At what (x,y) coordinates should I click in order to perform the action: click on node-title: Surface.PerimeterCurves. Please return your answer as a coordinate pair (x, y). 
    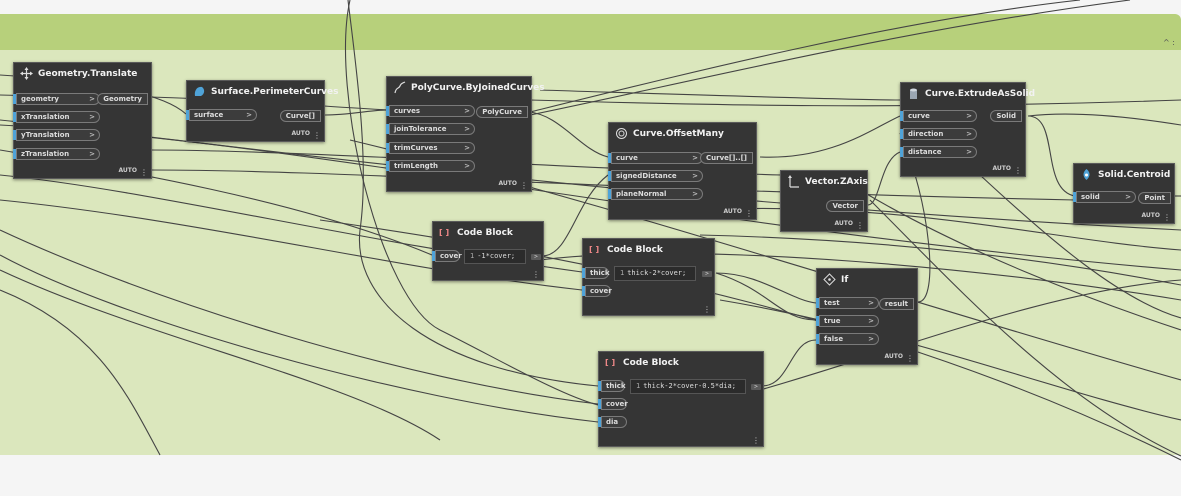
    Looking at the image, I should click on (275, 92).